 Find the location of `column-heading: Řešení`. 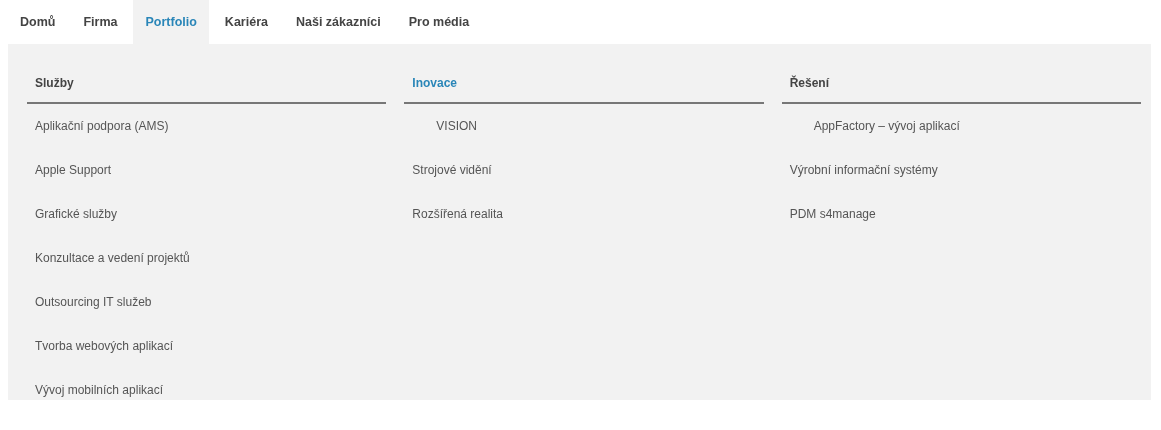

column-heading: Řešení is located at coordinates (961, 74).